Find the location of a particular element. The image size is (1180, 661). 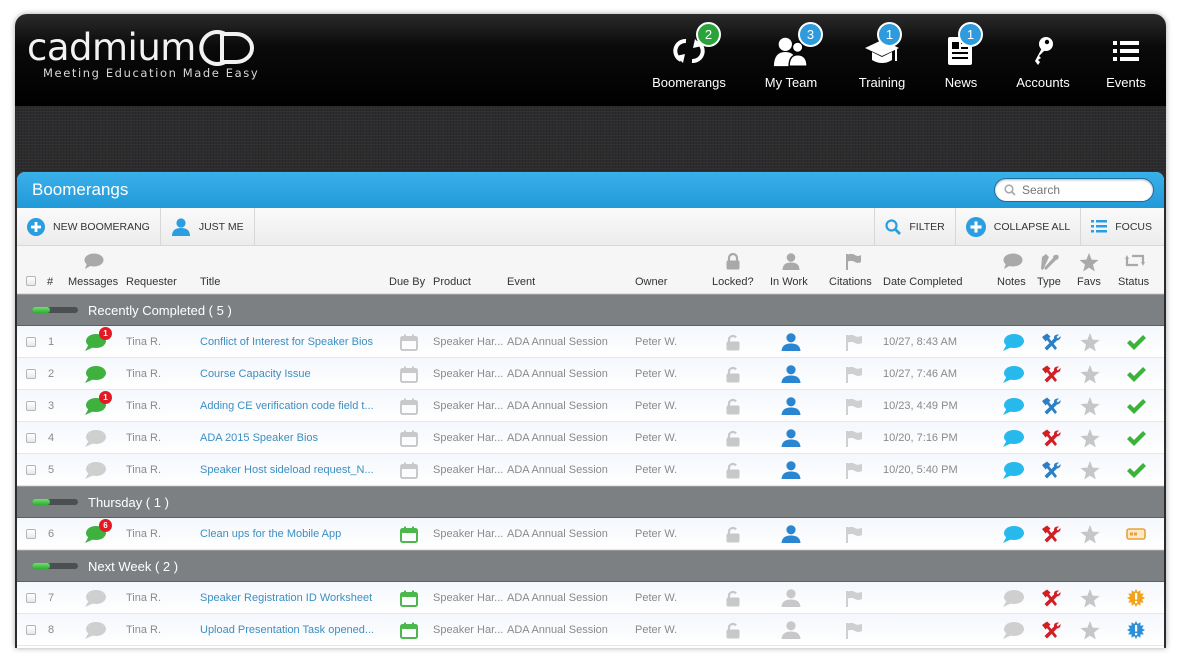

col-messages: Messages is located at coordinates (93, 282).